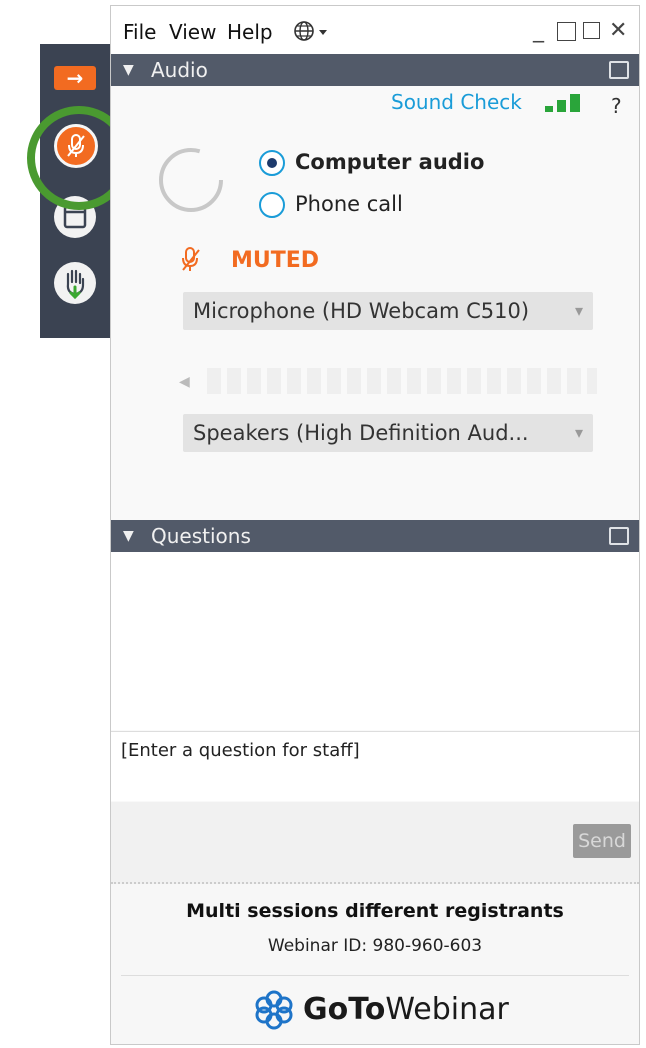 This screenshot has height=1048, width=646. Describe the element at coordinates (191, 259) in the screenshot. I see `microphone-muted-icon` at that location.